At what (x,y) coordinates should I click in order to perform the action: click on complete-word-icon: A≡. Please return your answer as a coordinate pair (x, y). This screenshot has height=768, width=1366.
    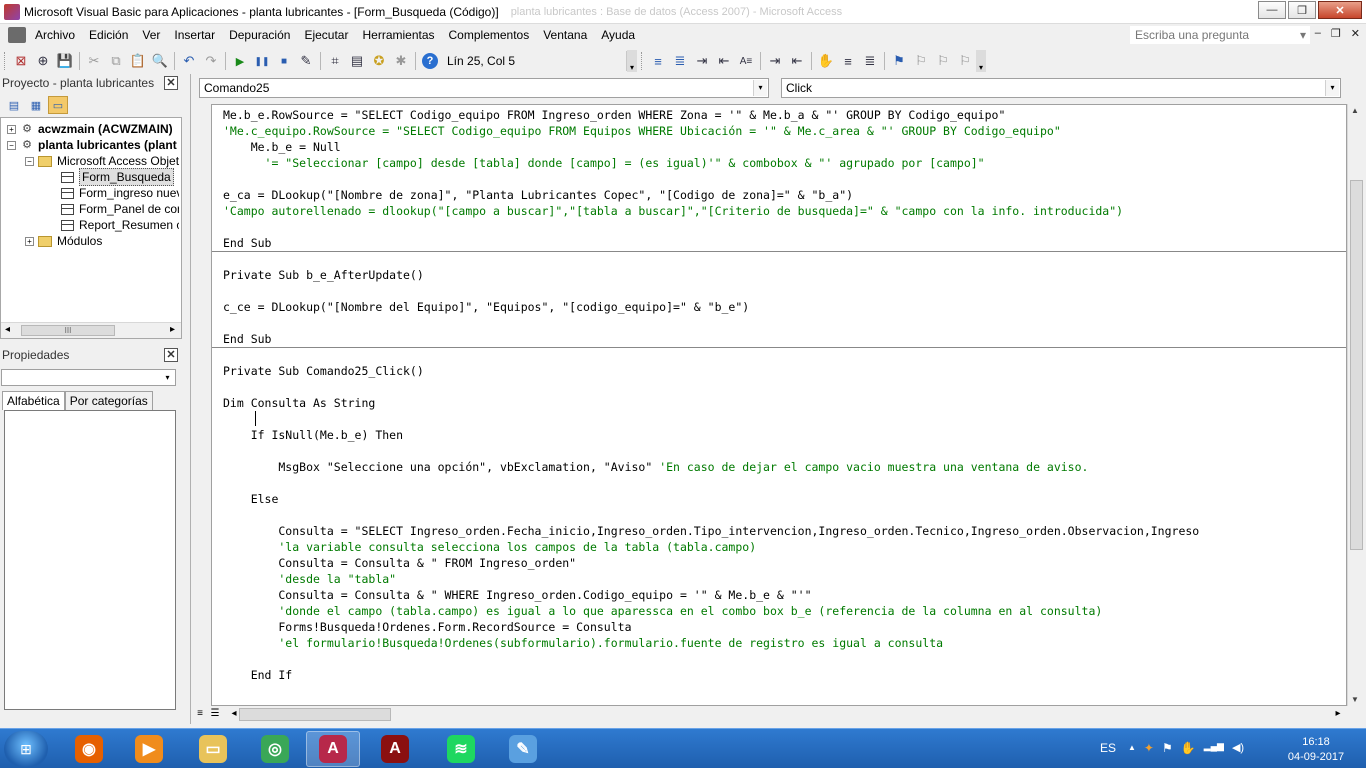
    Looking at the image, I should click on (746, 61).